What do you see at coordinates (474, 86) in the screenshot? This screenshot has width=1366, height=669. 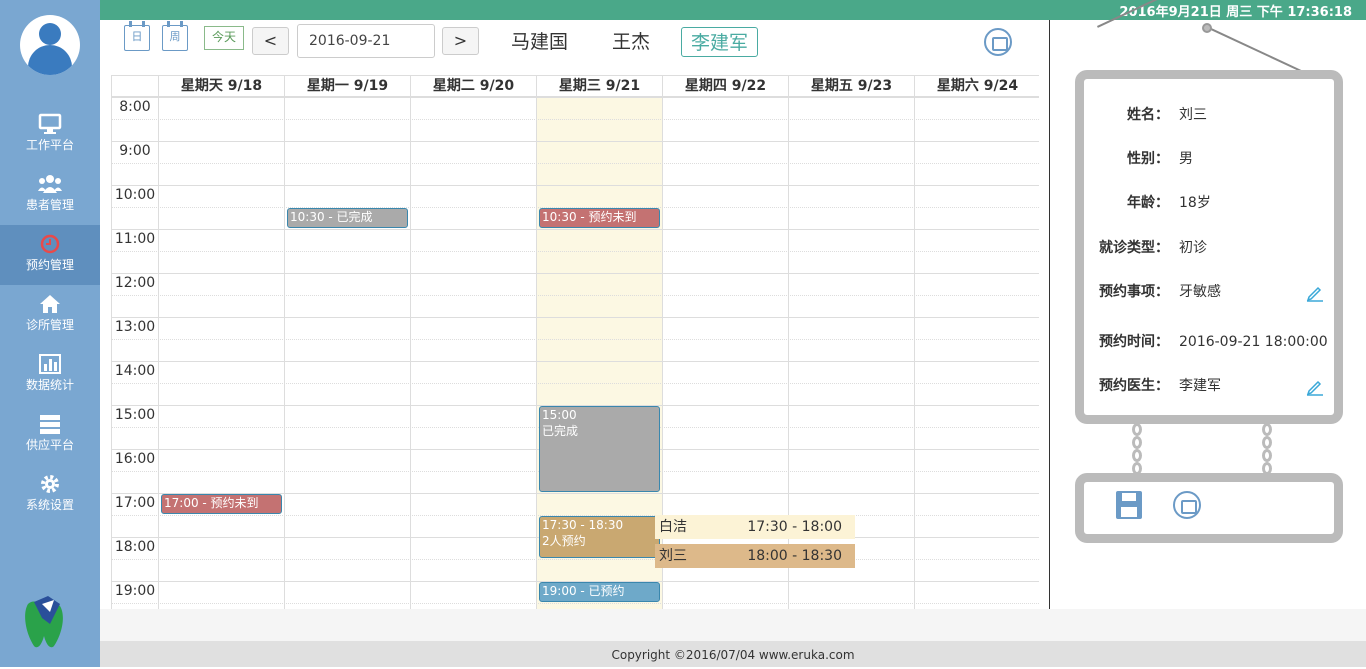 I see `day-header: 星期二 9/20` at bounding box center [474, 86].